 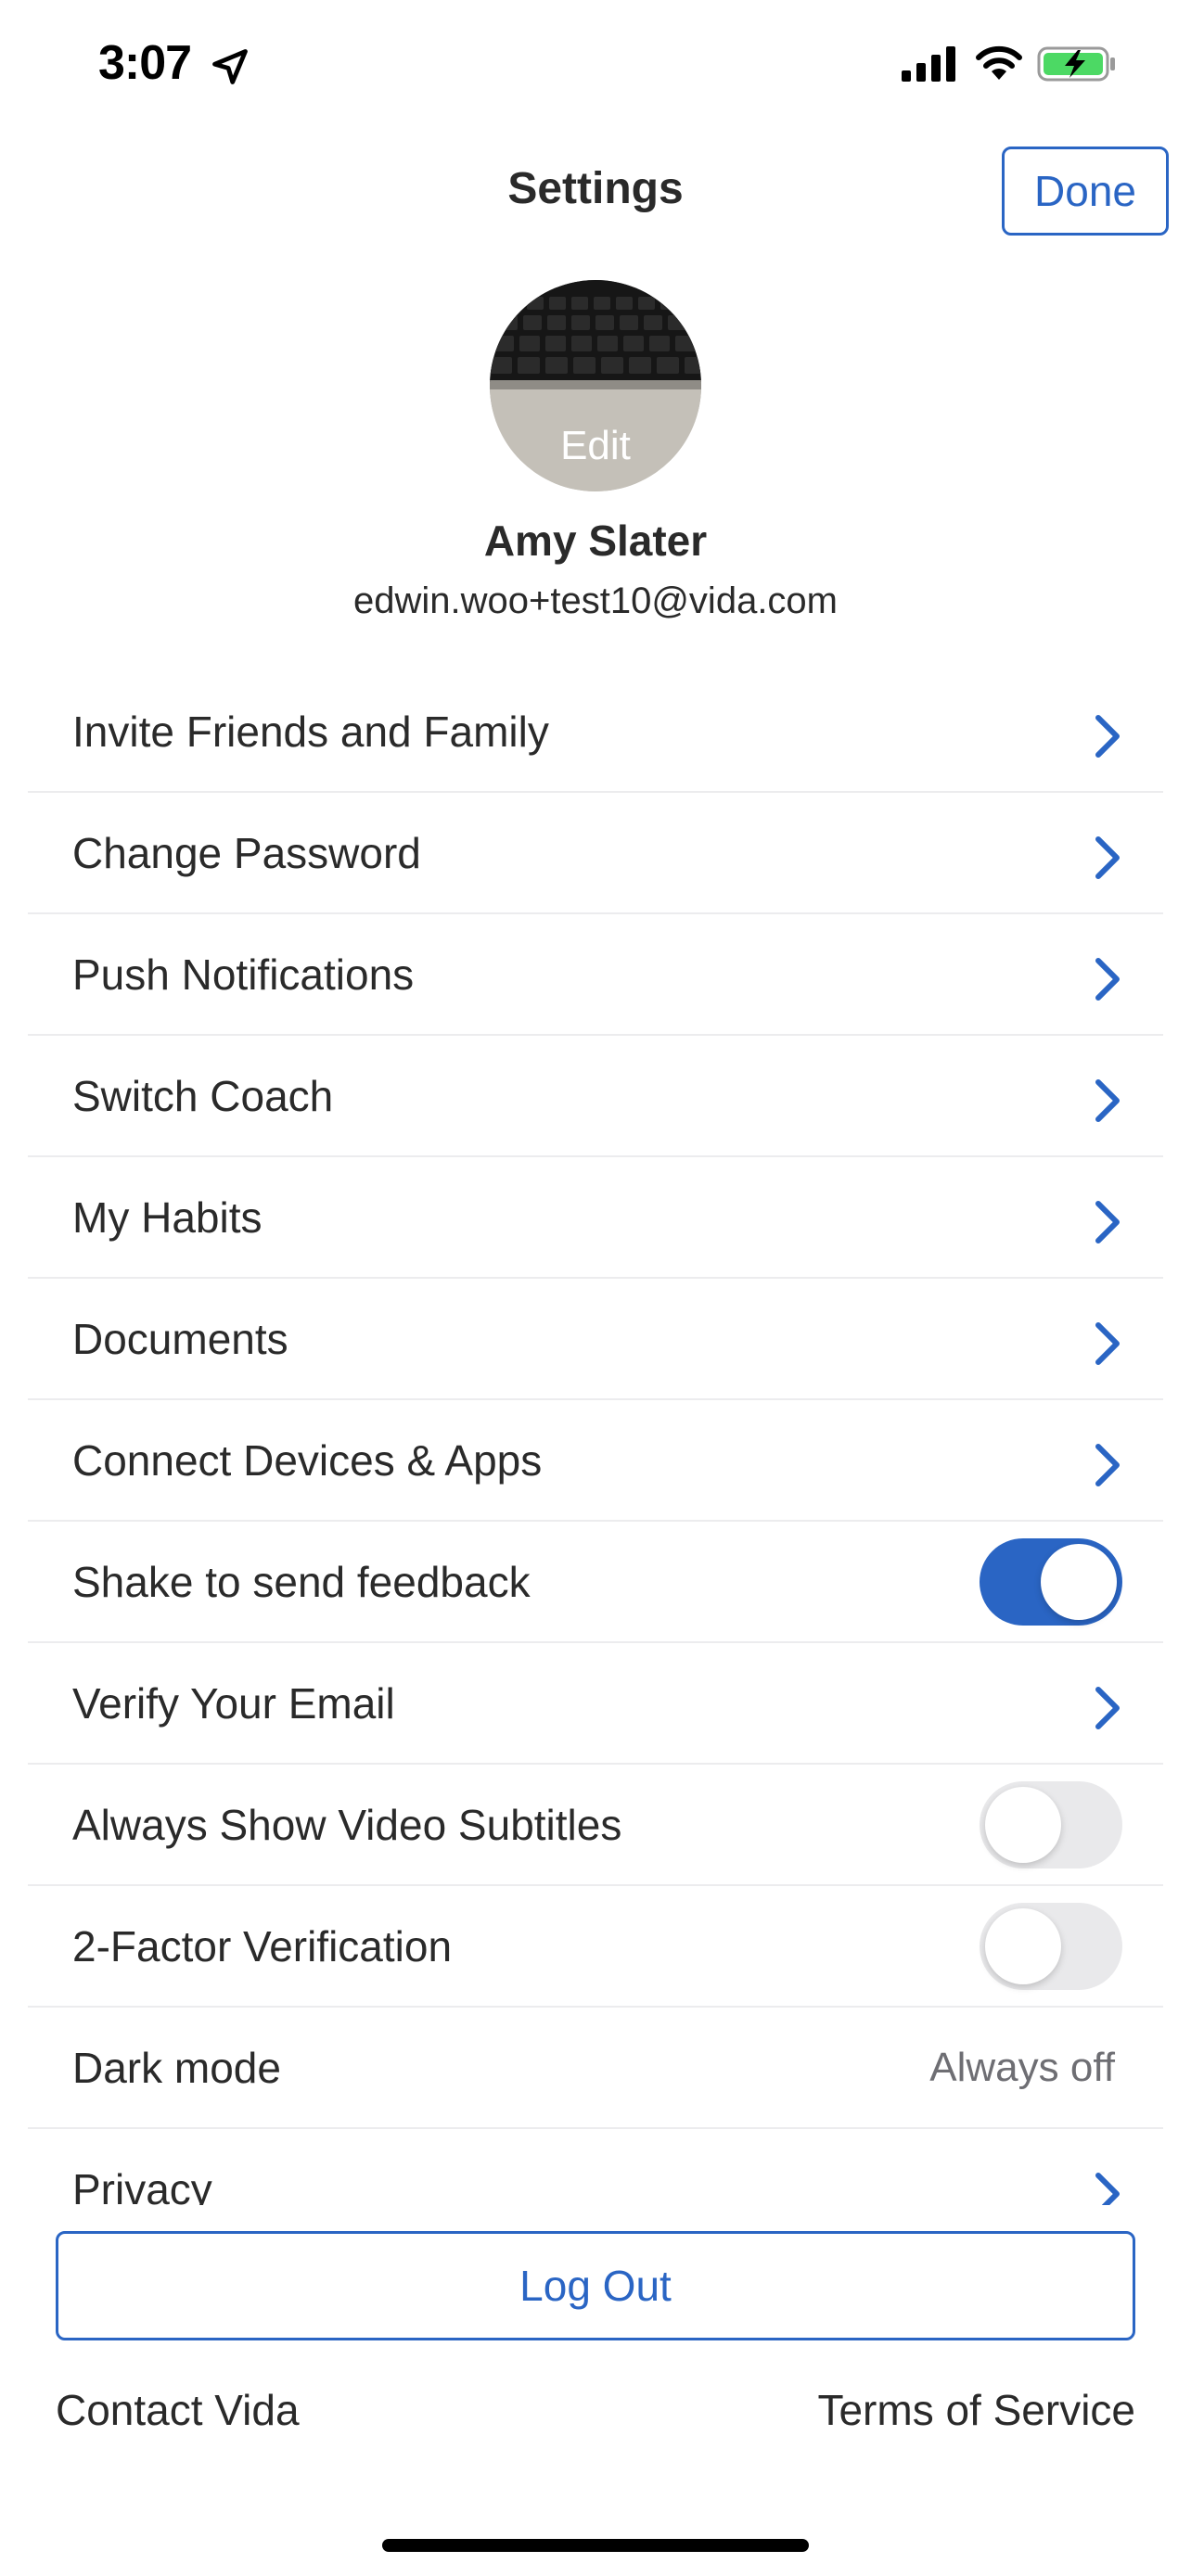 What do you see at coordinates (178, 2410) in the screenshot?
I see `contact-vida-link: Contact Vida` at bounding box center [178, 2410].